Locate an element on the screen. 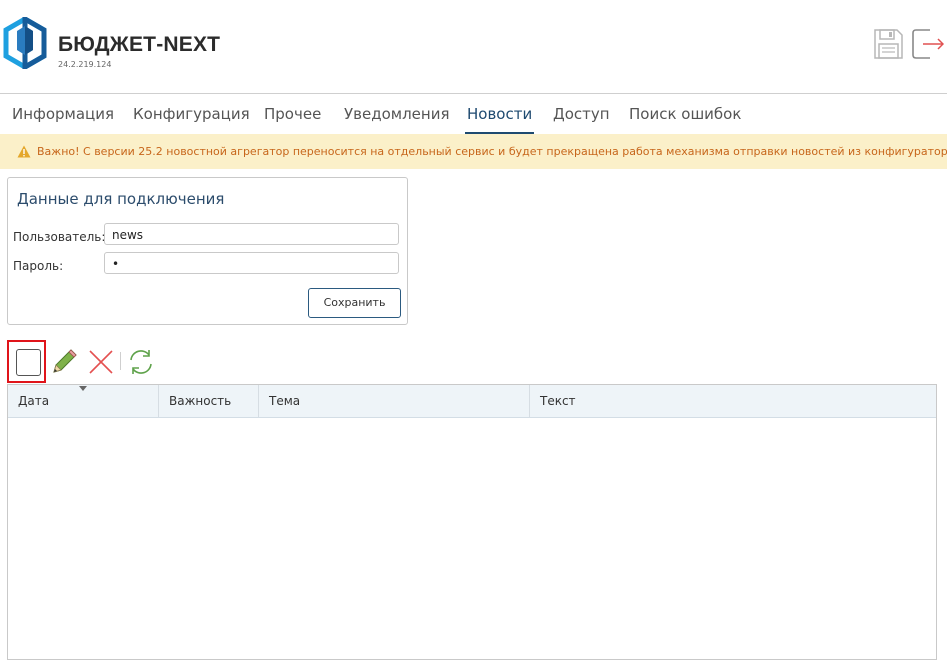  user-field: news is located at coordinates (251, 234).